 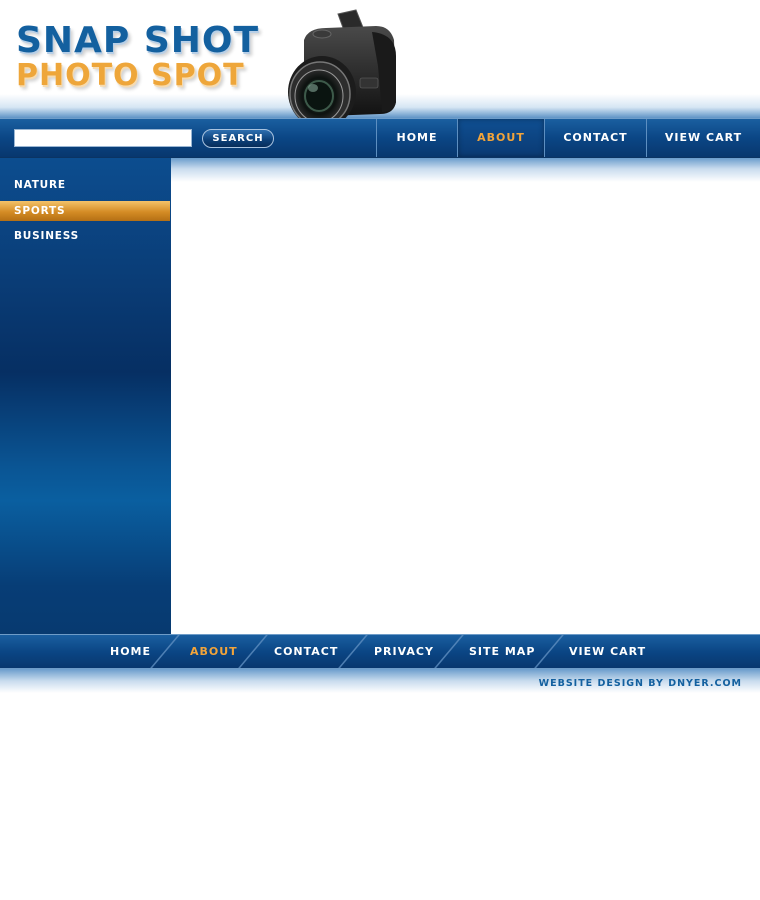 I want to click on bottom-nav-home: HOME, so click(x=130, y=651).